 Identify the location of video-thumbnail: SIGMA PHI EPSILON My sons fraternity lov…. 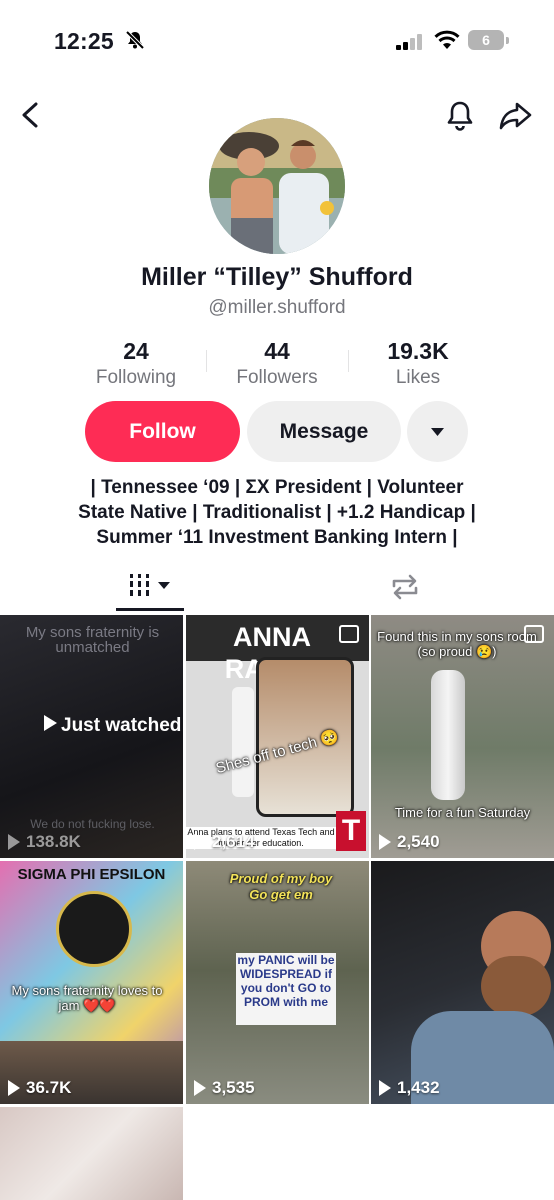
(91, 982).